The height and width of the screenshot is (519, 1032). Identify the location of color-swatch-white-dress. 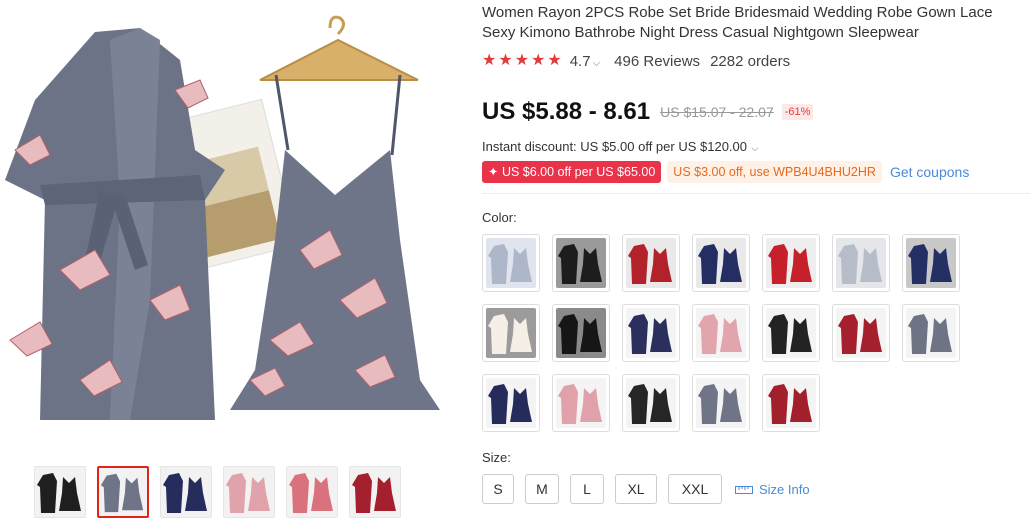
(511, 333).